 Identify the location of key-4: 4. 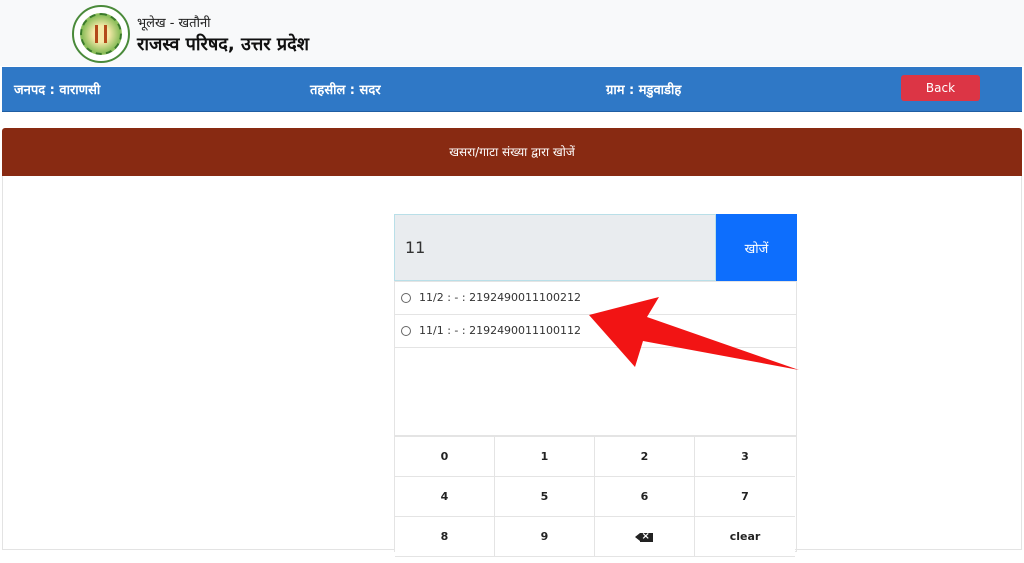
(445, 497).